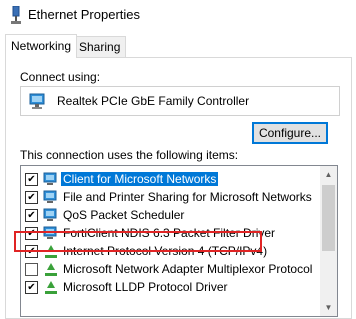  I want to click on list-item-client-ms-networks: ✔ Client for Microsoft Networks, so click(171, 179).